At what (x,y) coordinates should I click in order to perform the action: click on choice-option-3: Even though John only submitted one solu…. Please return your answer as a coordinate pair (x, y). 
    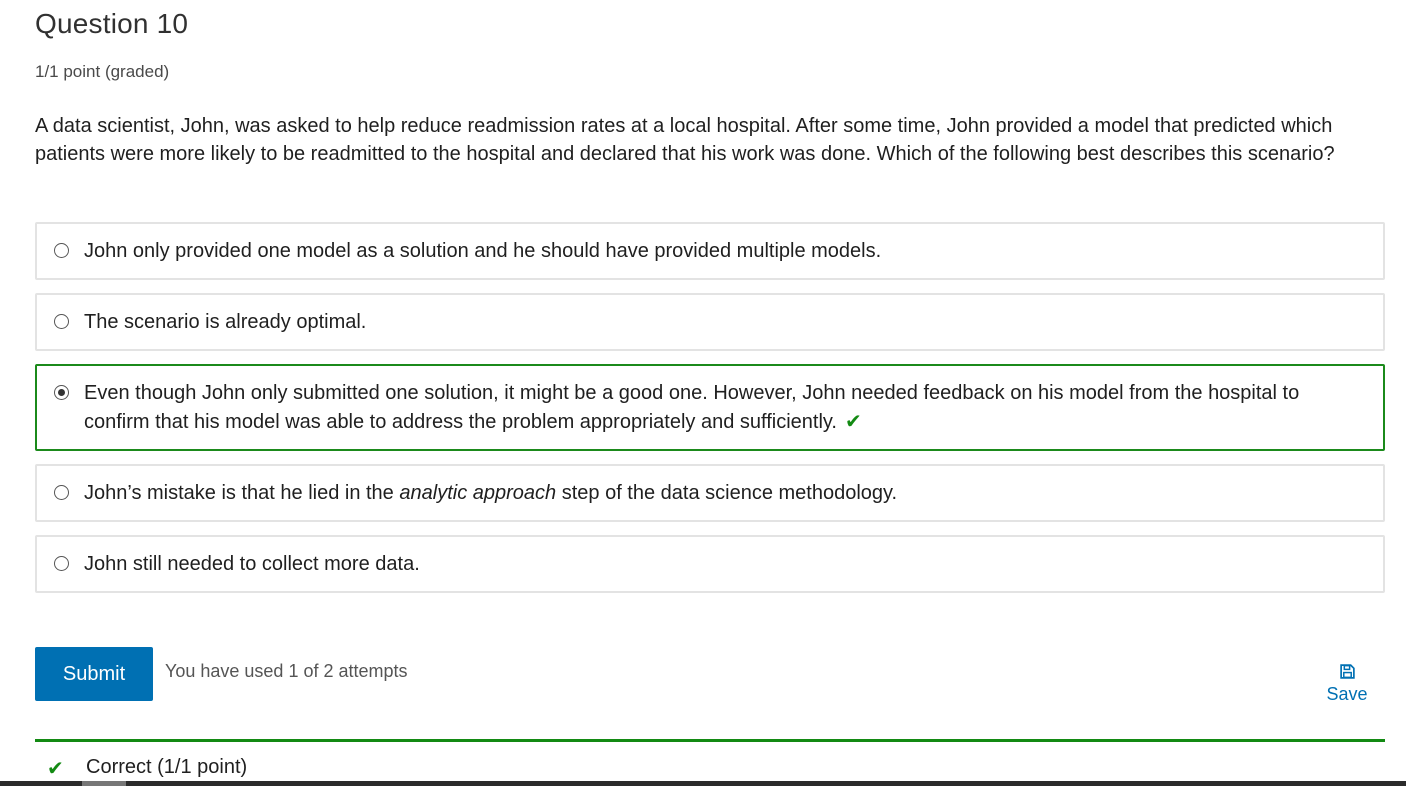
    Looking at the image, I should click on (710, 407).